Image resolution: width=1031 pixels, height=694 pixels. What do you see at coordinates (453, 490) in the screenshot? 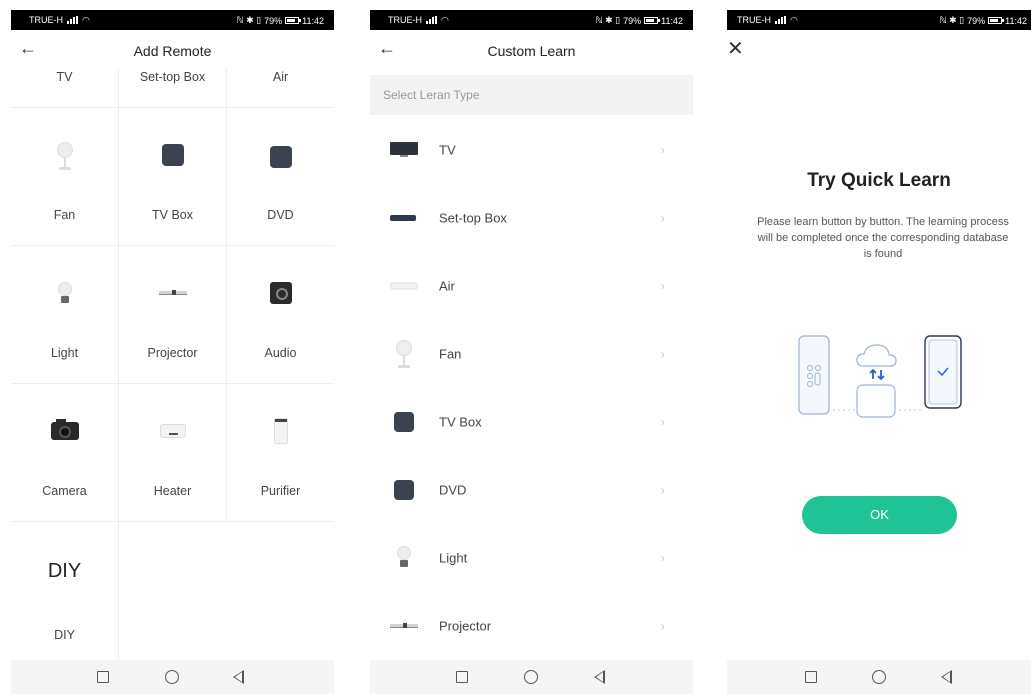
I see `list-item-label: DVD` at bounding box center [453, 490].